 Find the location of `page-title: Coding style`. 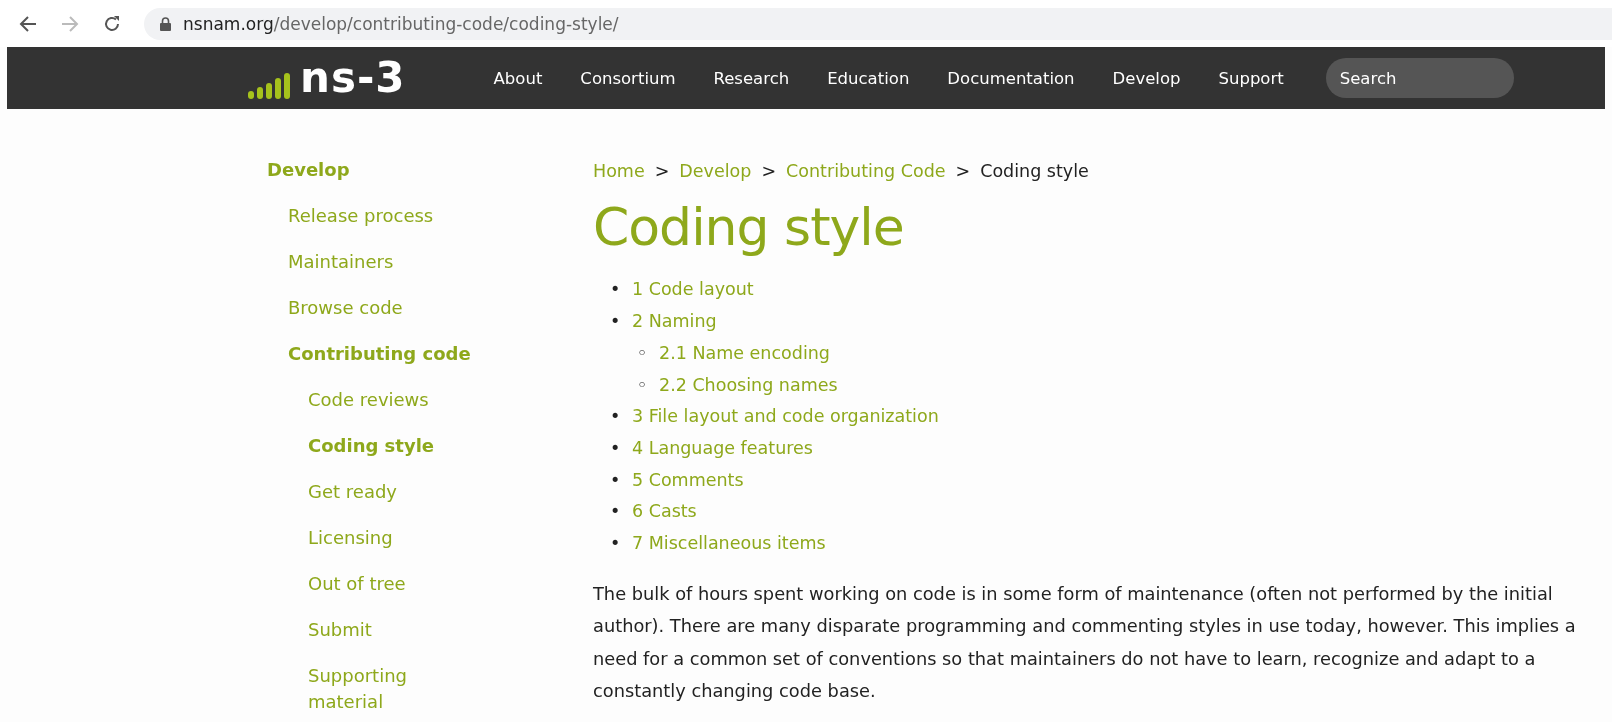

page-title: Coding style is located at coordinates (749, 227).